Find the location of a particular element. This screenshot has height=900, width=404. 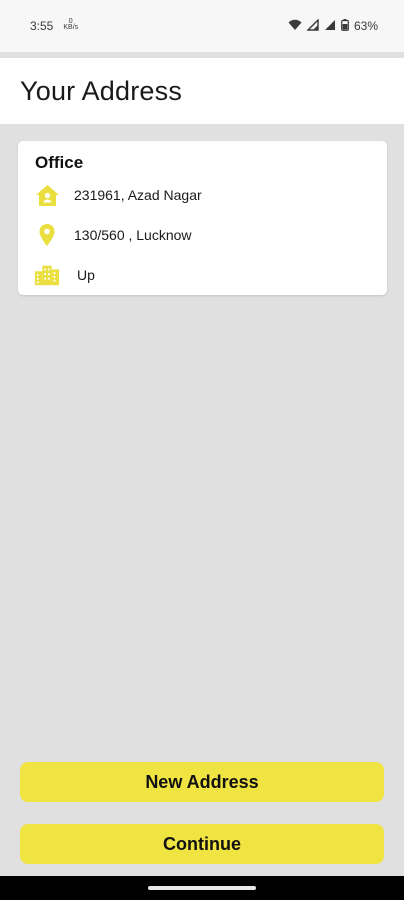

address-row-text: 130/560 , Lucknow is located at coordinates (133, 235).